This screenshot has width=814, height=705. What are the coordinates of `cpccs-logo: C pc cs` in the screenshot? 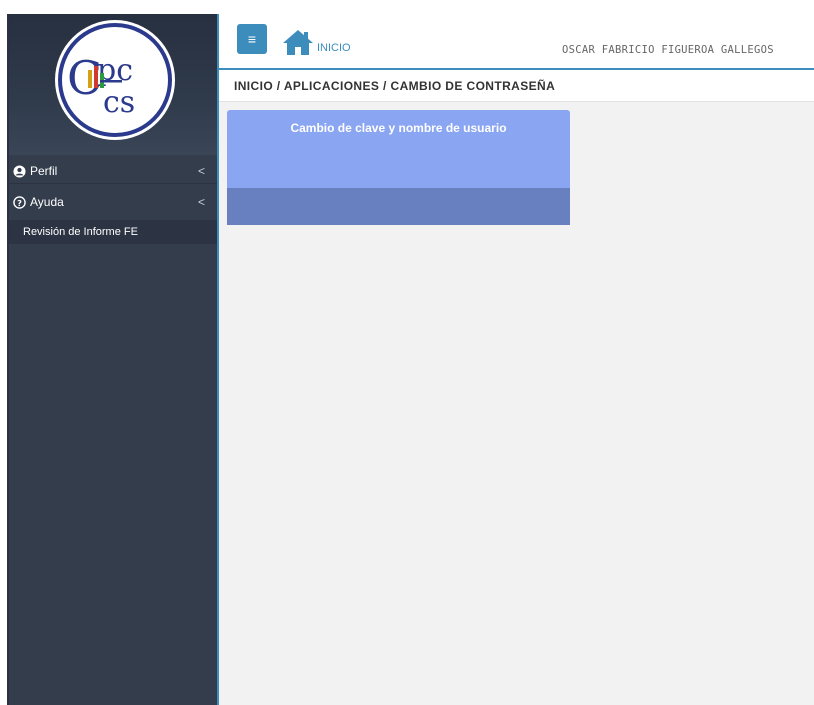 It's located at (115, 80).